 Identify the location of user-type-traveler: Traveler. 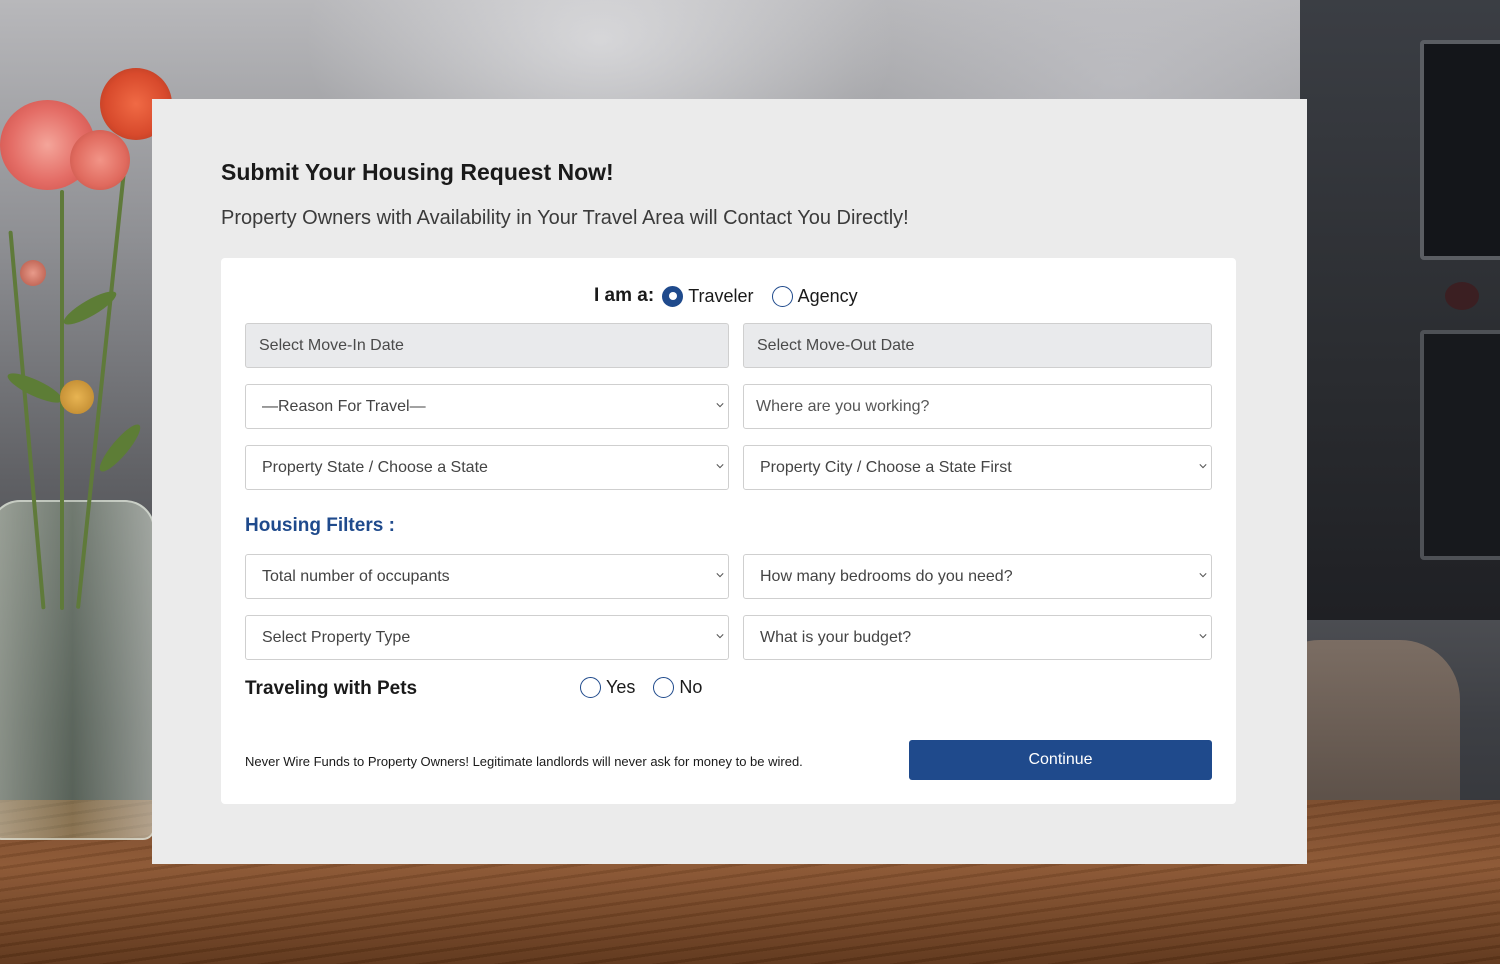
(708, 296).